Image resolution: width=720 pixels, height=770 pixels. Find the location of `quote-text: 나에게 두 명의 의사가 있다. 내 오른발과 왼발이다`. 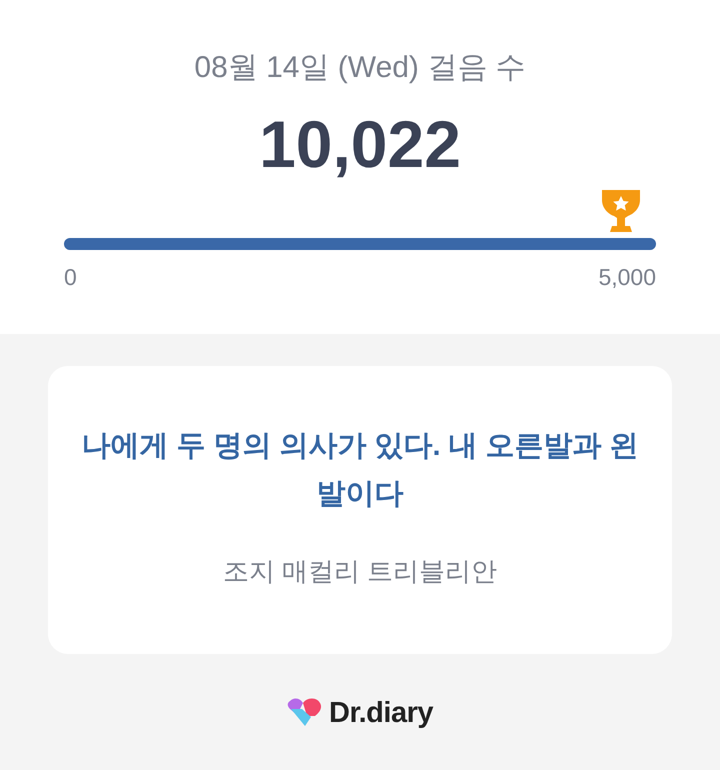

quote-text: 나에게 두 명의 의사가 있다. 내 오른발과 왼발이다 is located at coordinates (360, 470).